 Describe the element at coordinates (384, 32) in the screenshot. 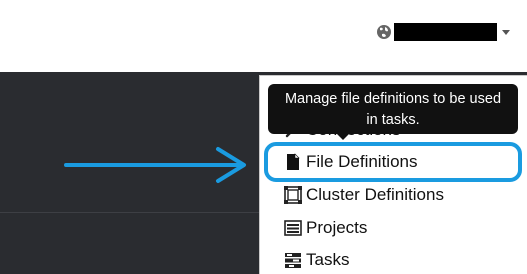

I see `globe-icon` at that location.